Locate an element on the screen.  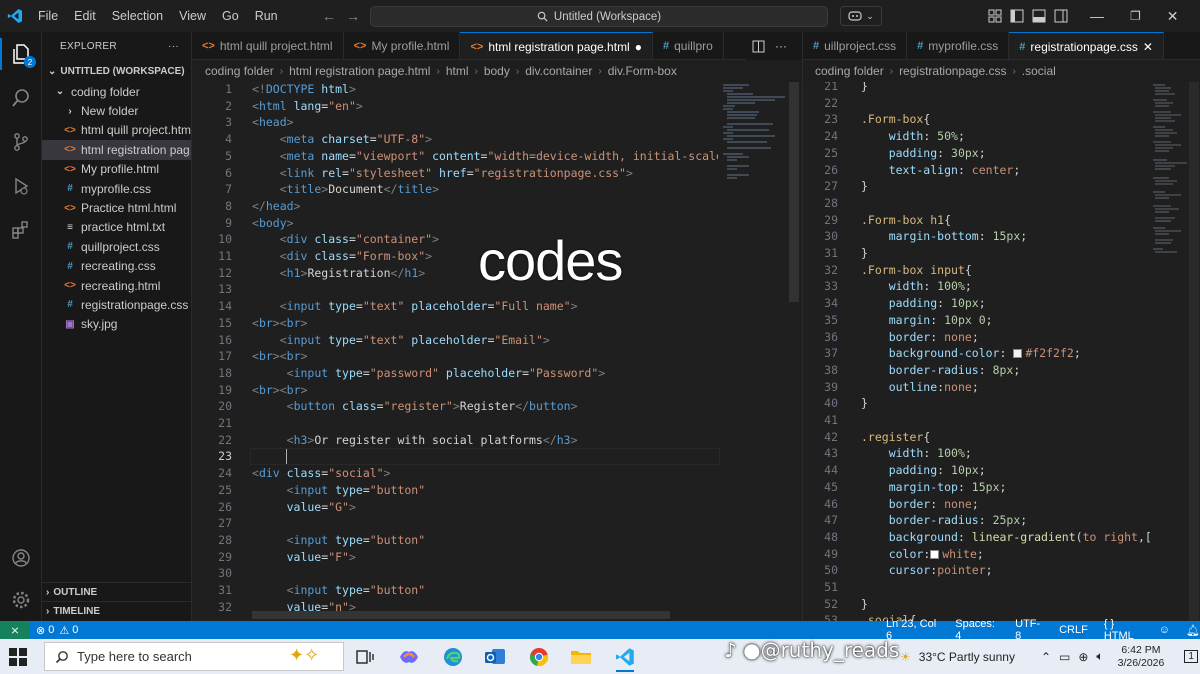
close-tab-icon: ✕ is located at coordinates (1148, 47).